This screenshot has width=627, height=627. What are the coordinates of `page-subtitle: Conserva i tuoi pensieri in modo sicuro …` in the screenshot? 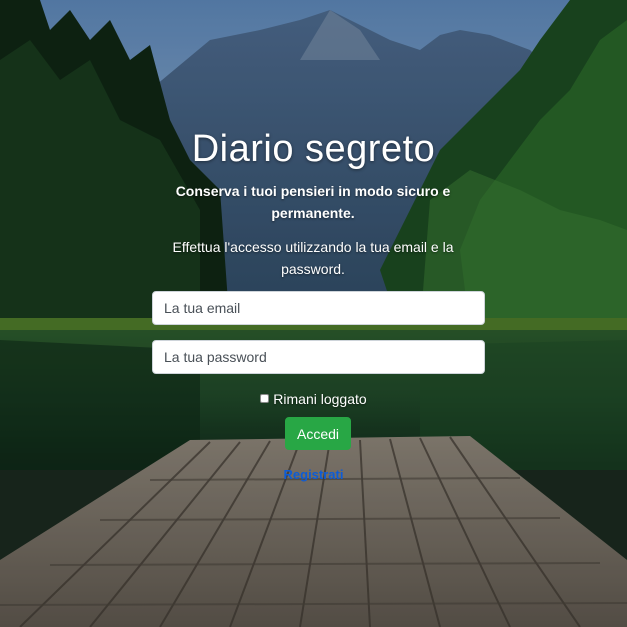 It's located at (313, 202).